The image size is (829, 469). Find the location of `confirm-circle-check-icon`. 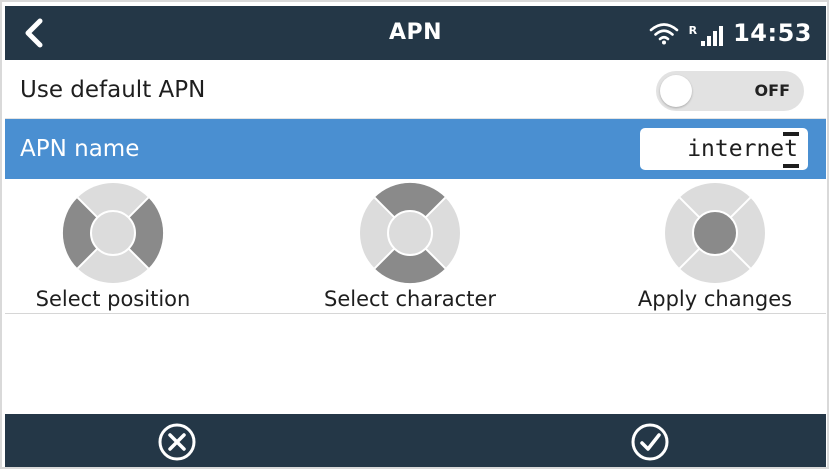

confirm-circle-check-icon is located at coordinates (650, 442).